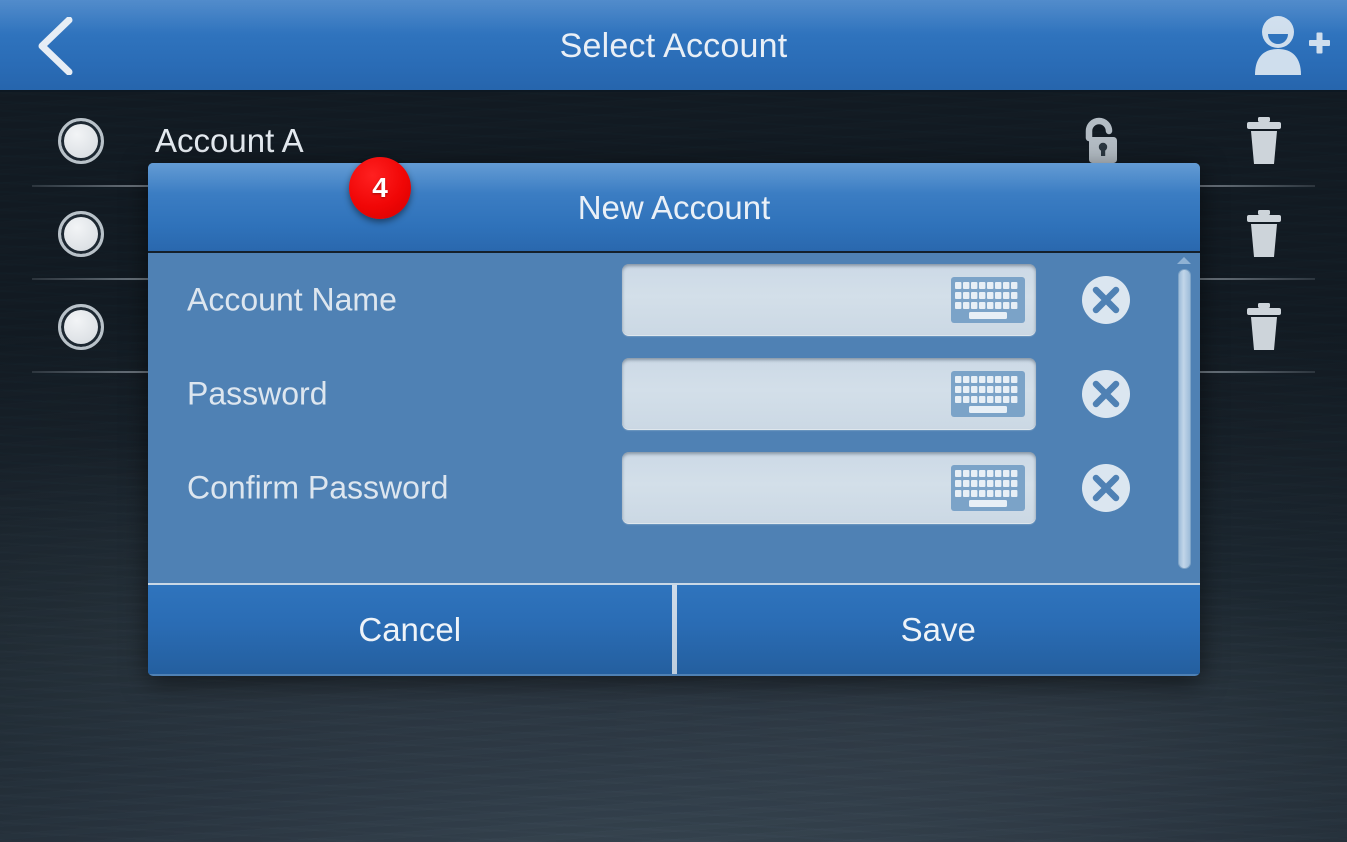 The height and width of the screenshot is (842, 1347). I want to click on dialog-scrollbar, so click(1184, 418).